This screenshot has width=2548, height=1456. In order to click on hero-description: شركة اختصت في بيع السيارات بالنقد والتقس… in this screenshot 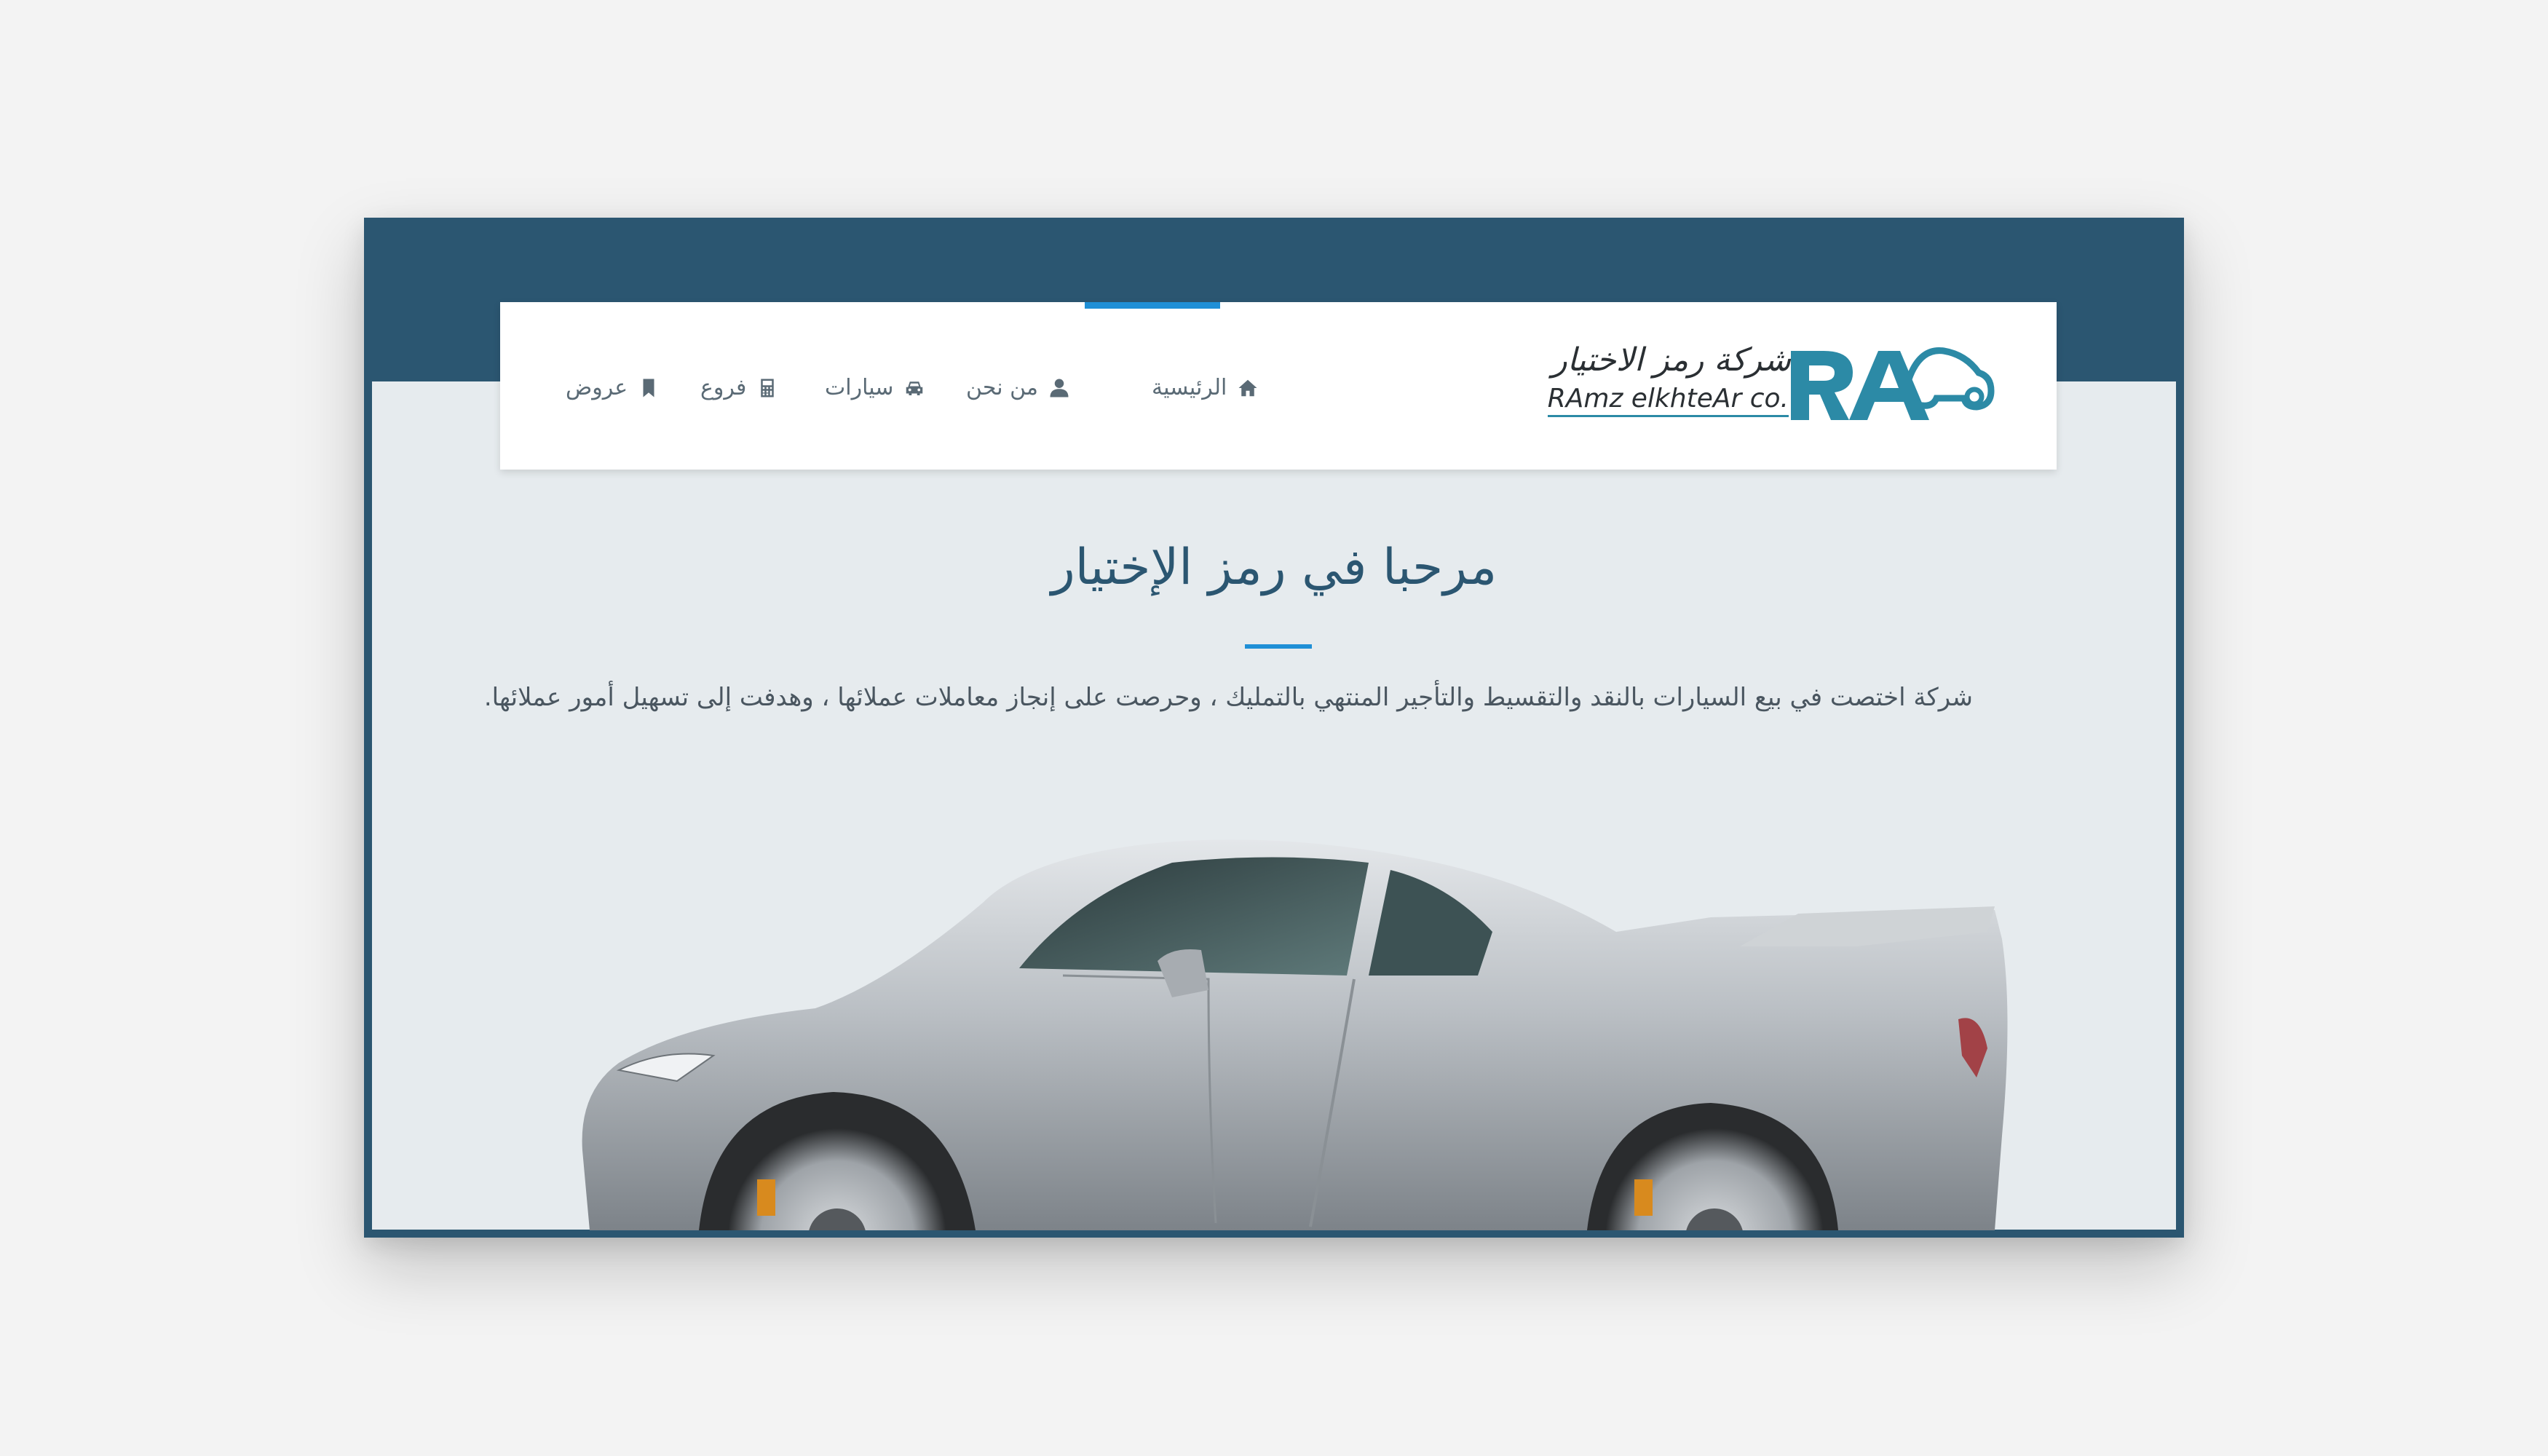, I will do `click(1228, 697)`.